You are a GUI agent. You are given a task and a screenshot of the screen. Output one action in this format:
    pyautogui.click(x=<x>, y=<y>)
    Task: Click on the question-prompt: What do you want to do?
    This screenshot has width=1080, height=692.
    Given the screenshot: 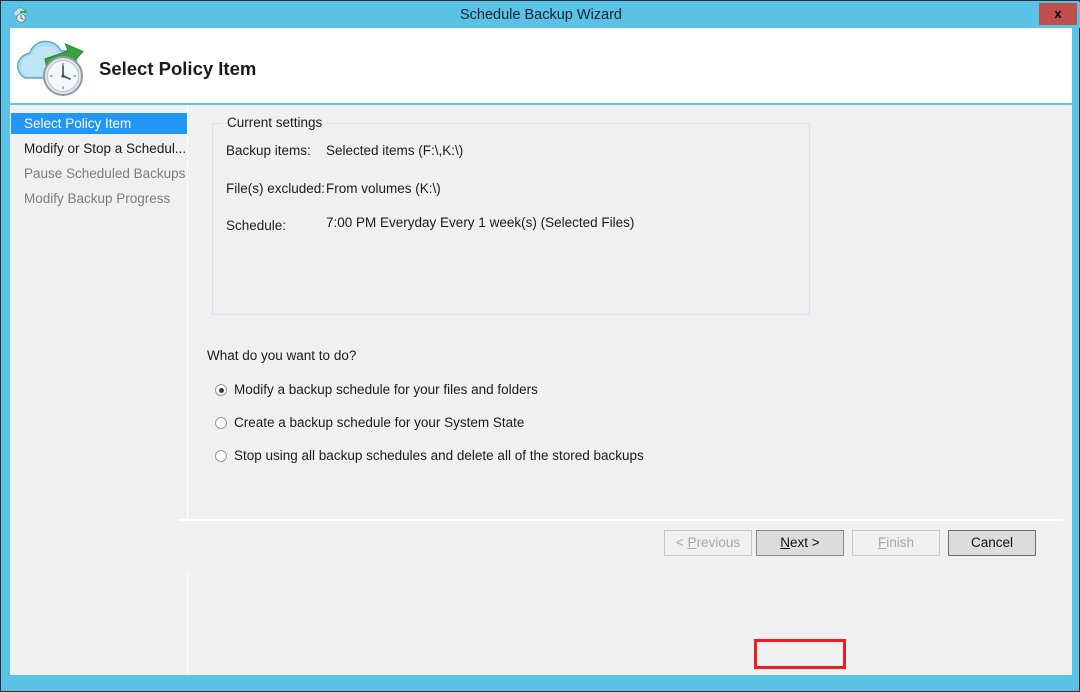 What is the action you would take?
    pyautogui.click(x=282, y=355)
    